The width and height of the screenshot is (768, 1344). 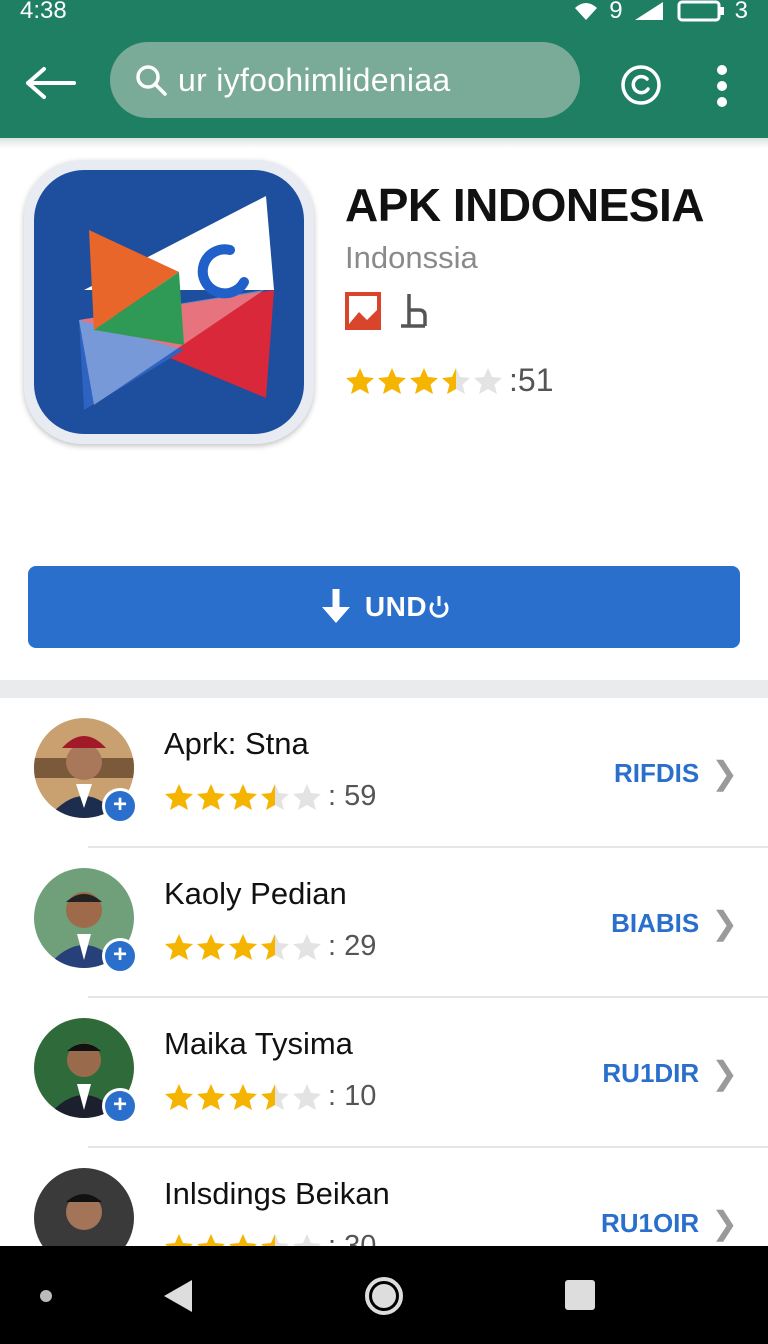 I want to click on list-item-rating: : 10, so click(x=270, y=1096).